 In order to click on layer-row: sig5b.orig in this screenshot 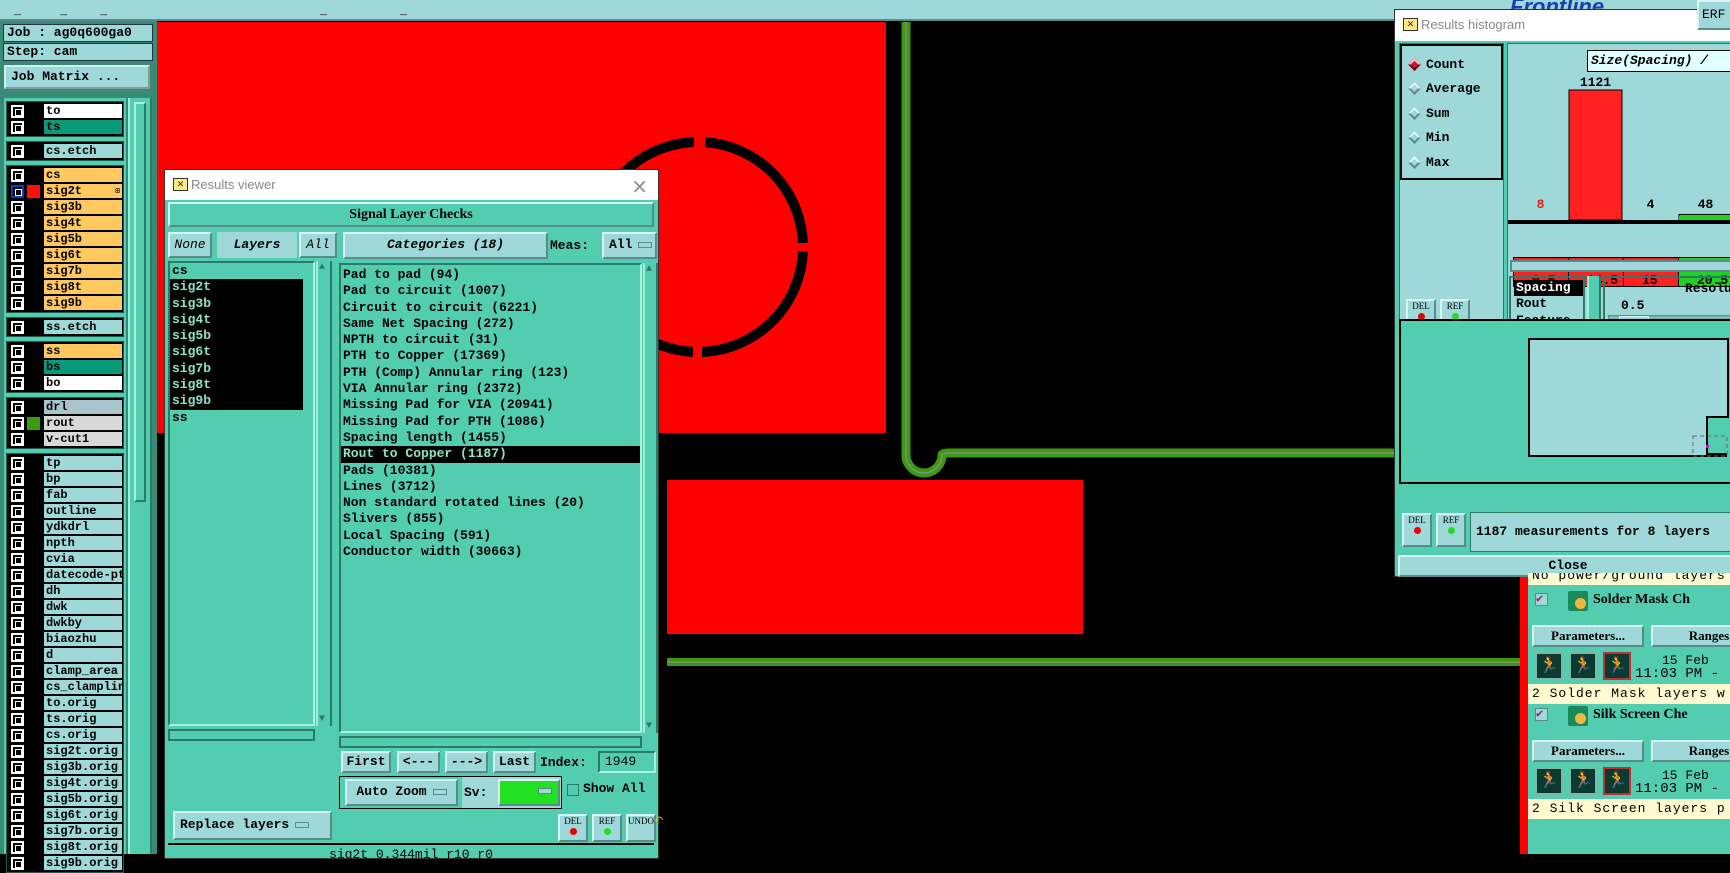, I will do `click(65, 799)`.